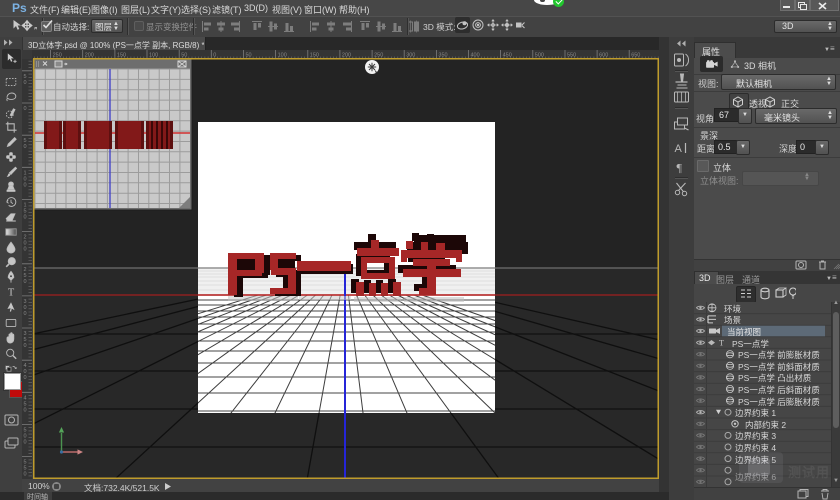 Image resolution: width=840 pixels, height=500 pixels. I want to click on svg-text: A, so click(679, 149).